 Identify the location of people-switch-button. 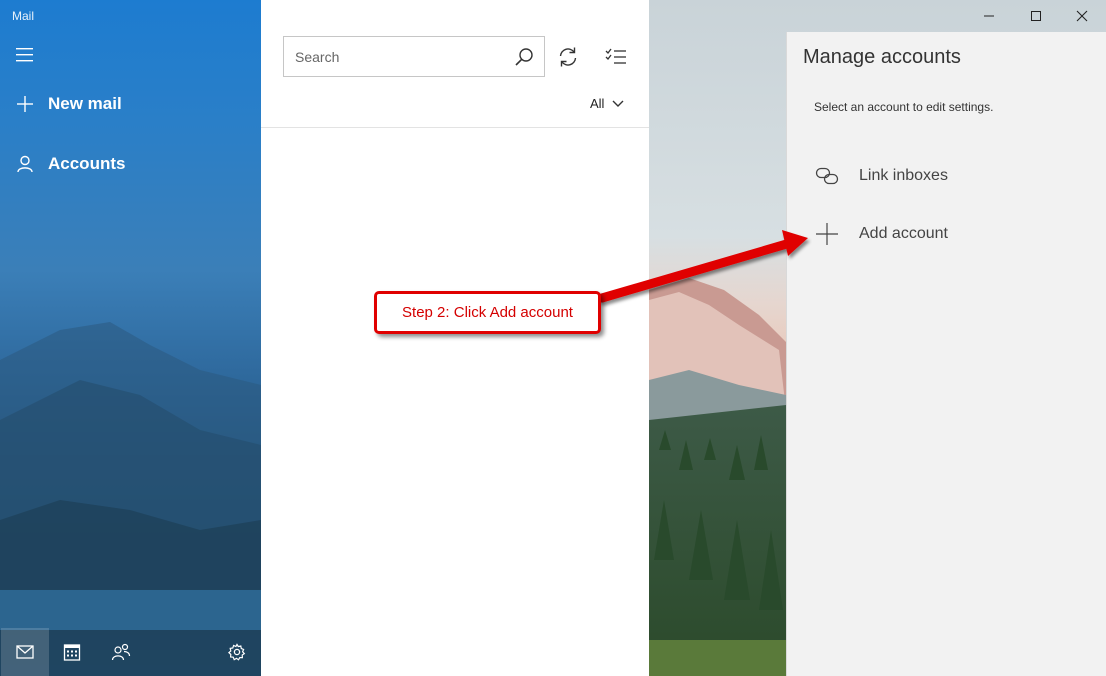
(121, 652).